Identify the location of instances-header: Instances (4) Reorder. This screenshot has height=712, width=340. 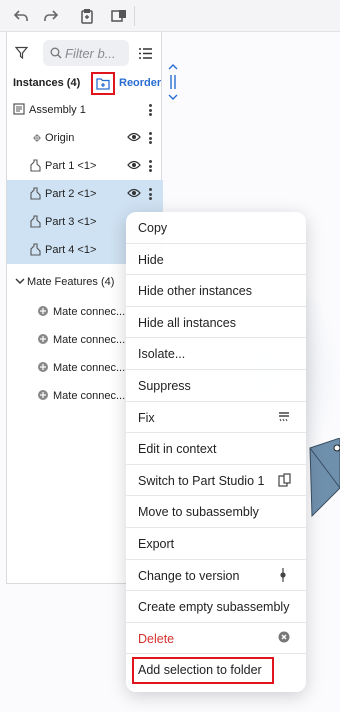
(85, 84).